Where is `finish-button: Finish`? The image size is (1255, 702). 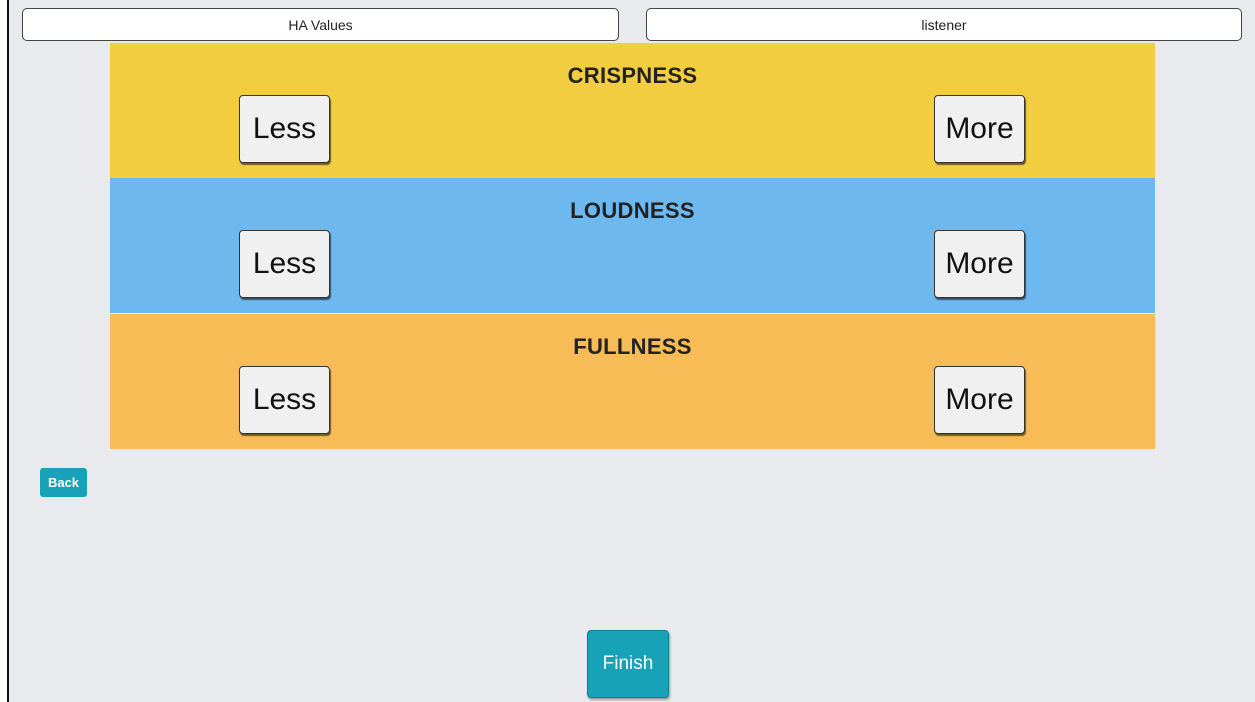
finish-button: Finish is located at coordinates (628, 664).